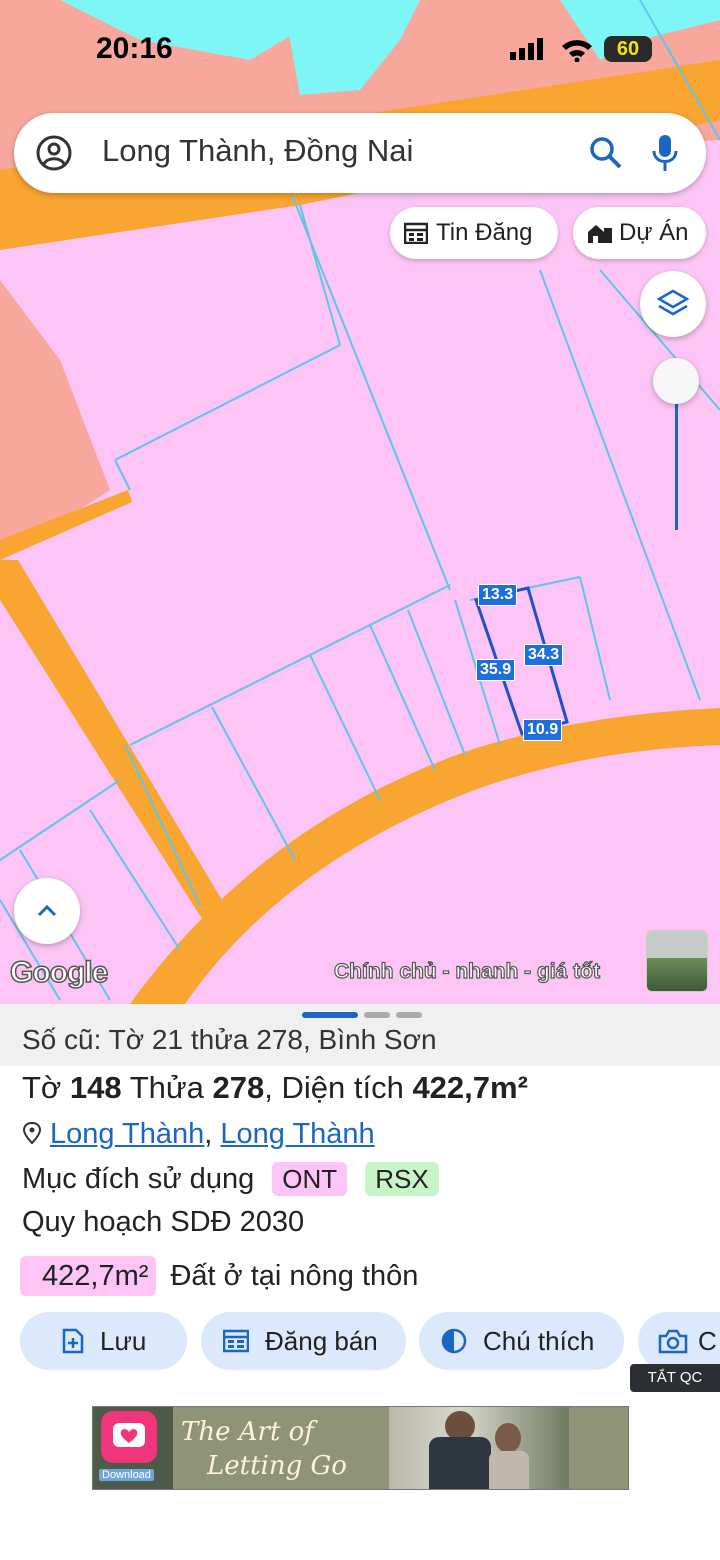 This screenshot has width=720, height=1560. Describe the element at coordinates (277, 1466) in the screenshot. I see `ad-title-line-2: Letting Go` at that location.